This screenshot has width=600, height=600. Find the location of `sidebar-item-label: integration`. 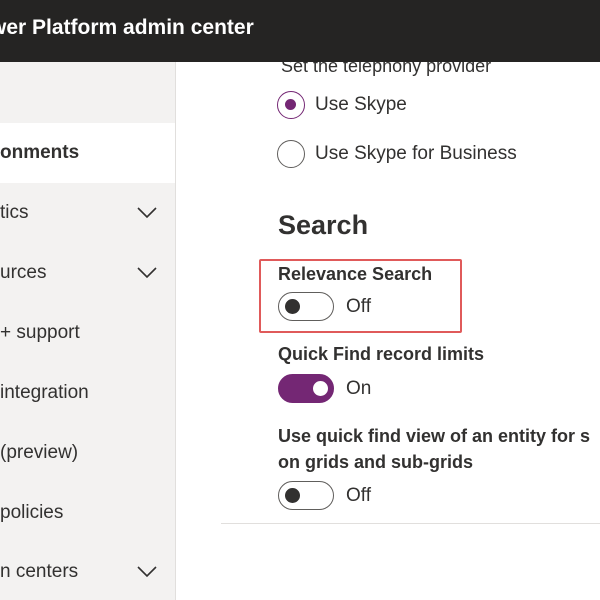

sidebar-item-label: integration is located at coordinates (44, 392).